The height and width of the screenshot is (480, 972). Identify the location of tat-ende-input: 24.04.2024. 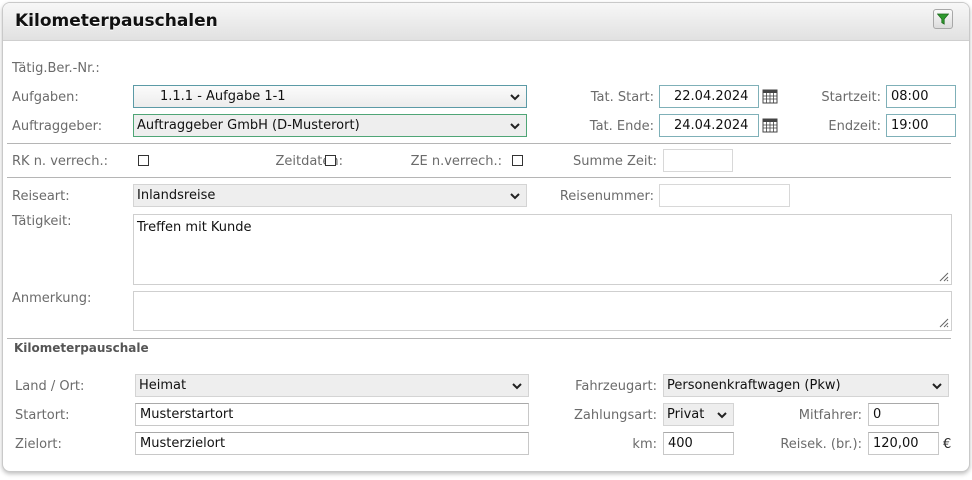
(709, 125).